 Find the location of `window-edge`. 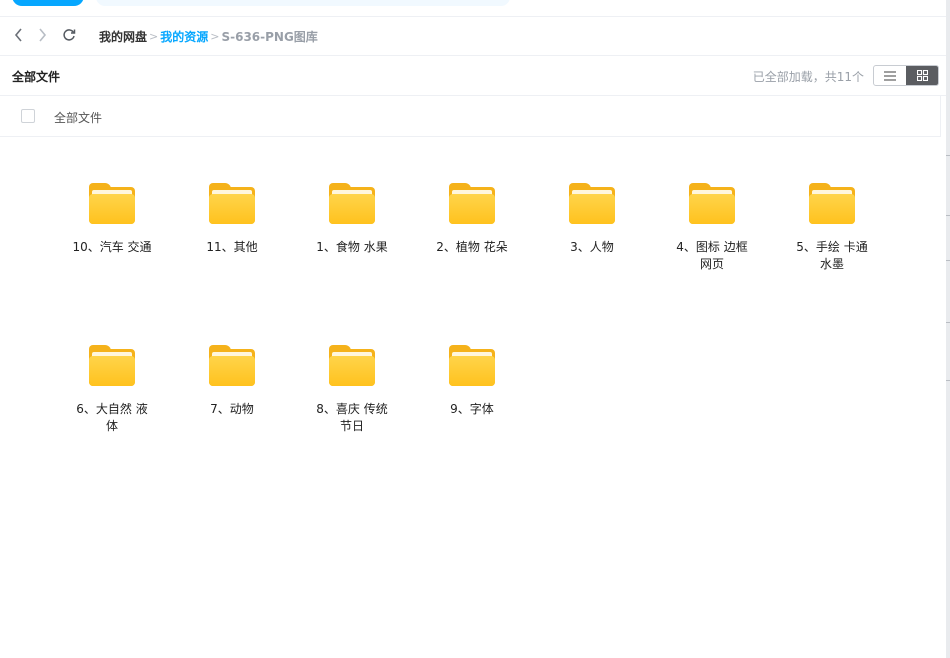

window-edge is located at coordinates (948, 329).